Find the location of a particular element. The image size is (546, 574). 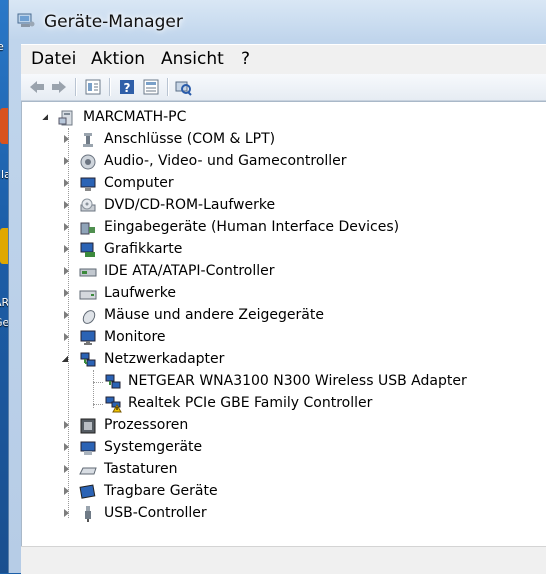

tree-item-label: USB-Controller is located at coordinates (155, 513).